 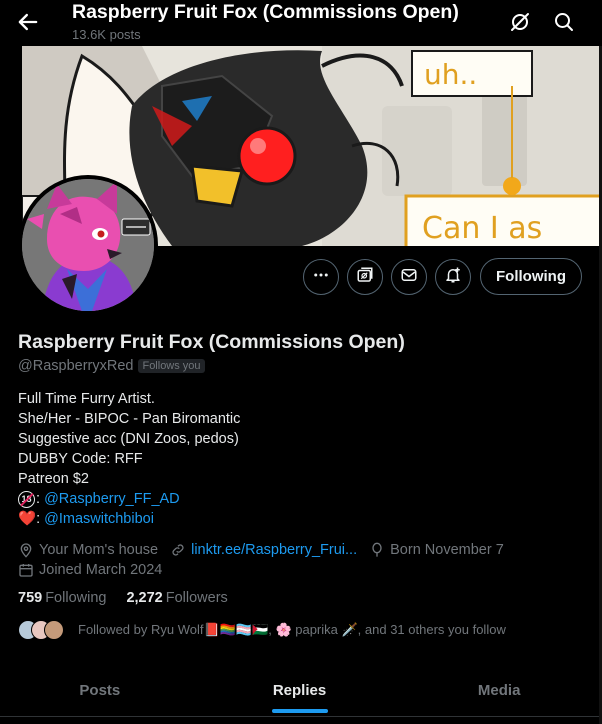 I want to click on grok-profile-icon, so click(x=365, y=277).